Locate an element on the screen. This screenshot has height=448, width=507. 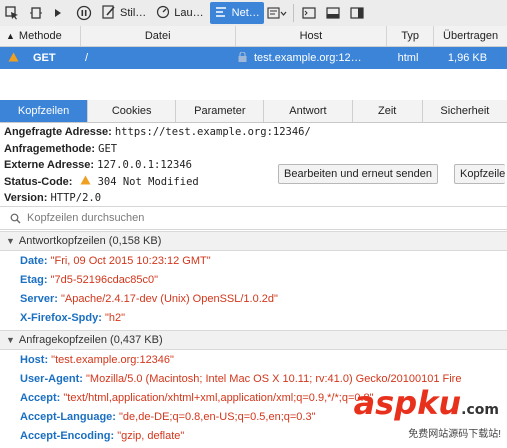
request-method: GET is located at coordinates (108, 148).